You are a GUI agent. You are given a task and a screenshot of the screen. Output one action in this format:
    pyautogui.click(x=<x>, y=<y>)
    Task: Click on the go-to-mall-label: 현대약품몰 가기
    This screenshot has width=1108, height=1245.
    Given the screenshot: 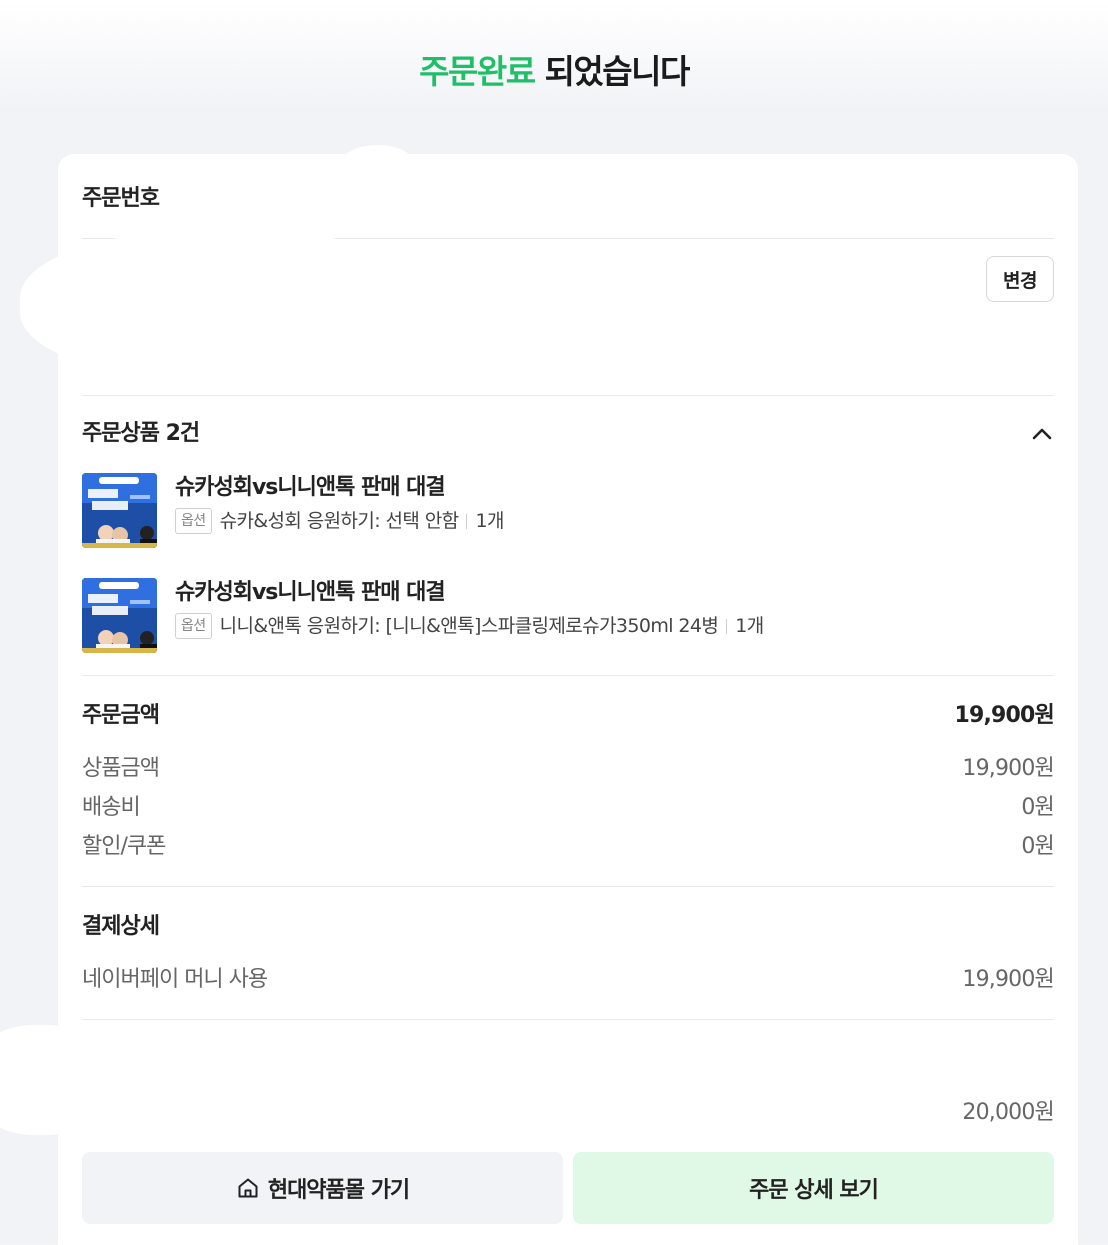 What is the action you would take?
    pyautogui.click(x=338, y=1190)
    